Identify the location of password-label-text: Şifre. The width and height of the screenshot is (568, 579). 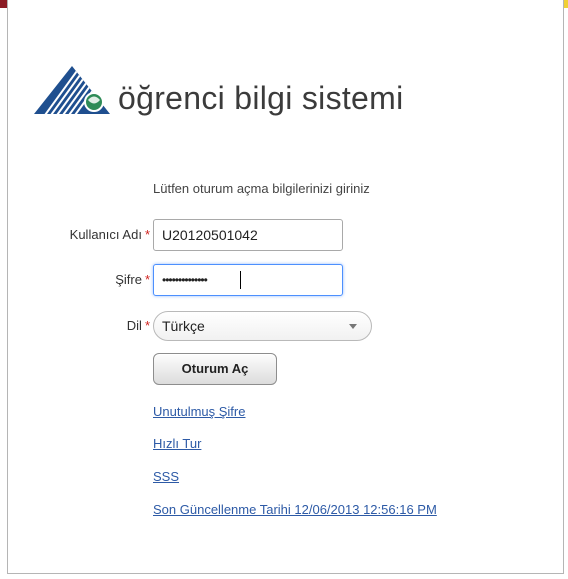
(128, 279).